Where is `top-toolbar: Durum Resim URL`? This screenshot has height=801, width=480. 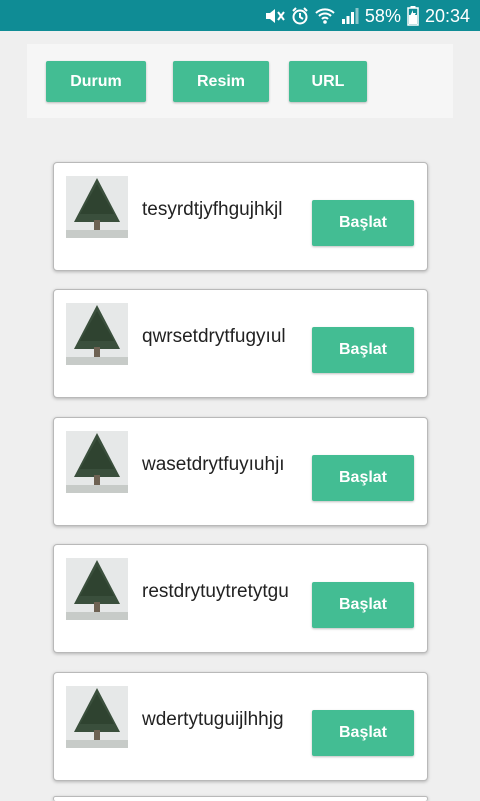
top-toolbar: Durum Resim URL is located at coordinates (240, 81).